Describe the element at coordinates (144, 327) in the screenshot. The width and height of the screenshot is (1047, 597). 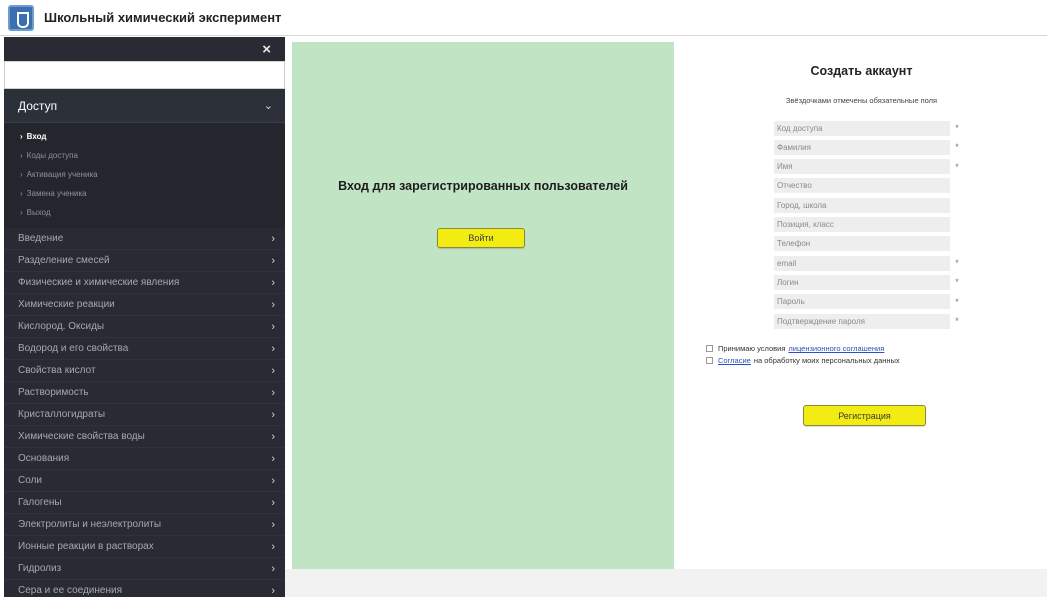
I see `sidebar-item: Кислород. Оксиды ›` at that location.